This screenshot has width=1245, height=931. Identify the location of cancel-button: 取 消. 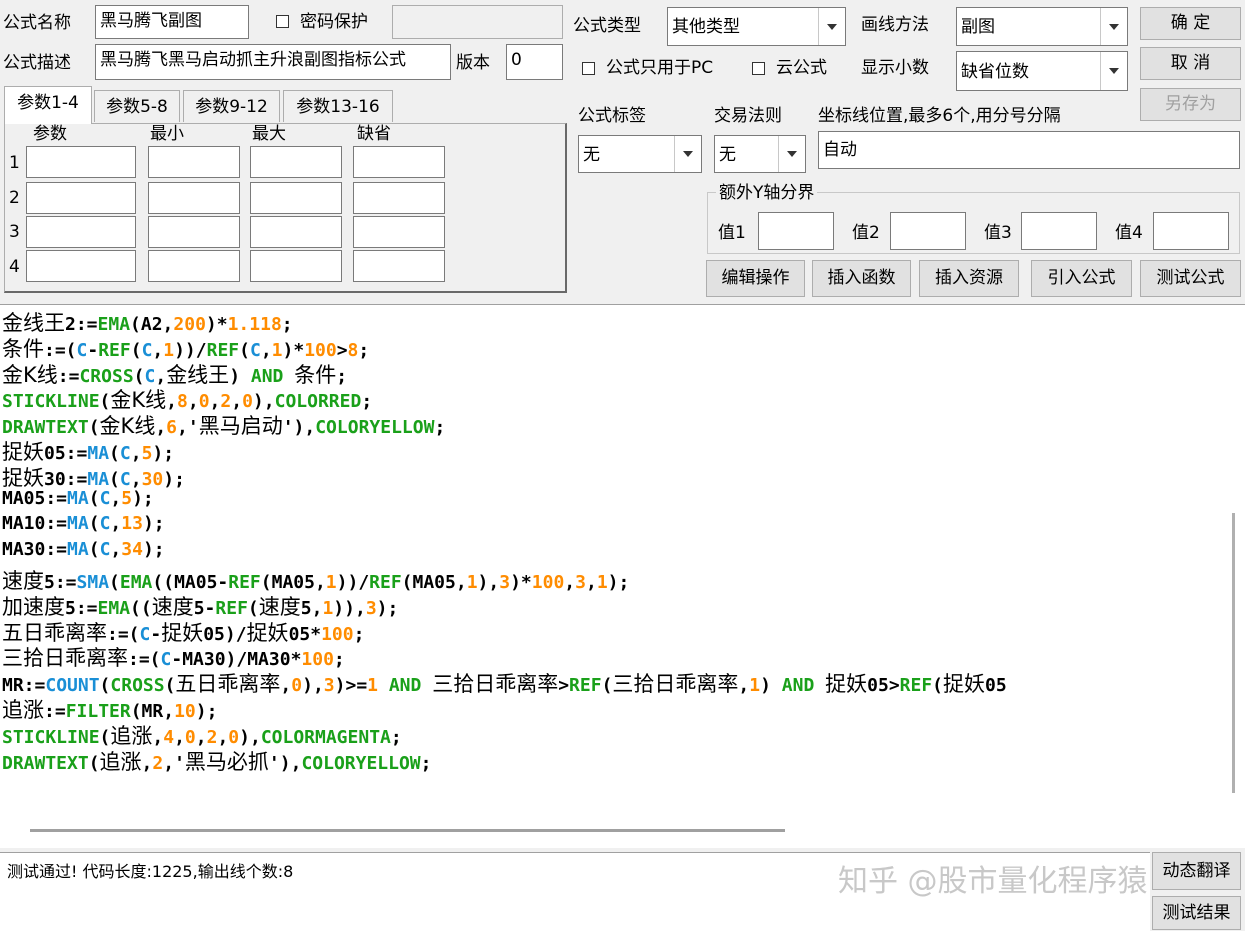
(1190, 63).